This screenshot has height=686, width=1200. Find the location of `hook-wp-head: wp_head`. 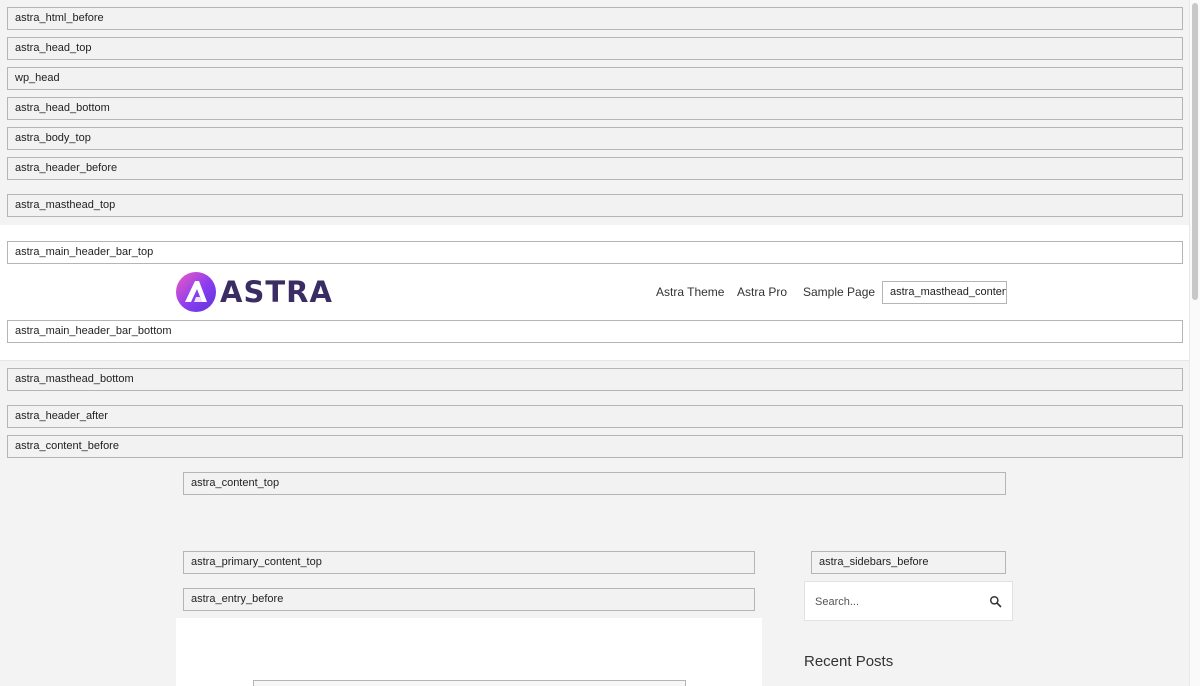

hook-wp-head: wp_head is located at coordinates (595, 78).